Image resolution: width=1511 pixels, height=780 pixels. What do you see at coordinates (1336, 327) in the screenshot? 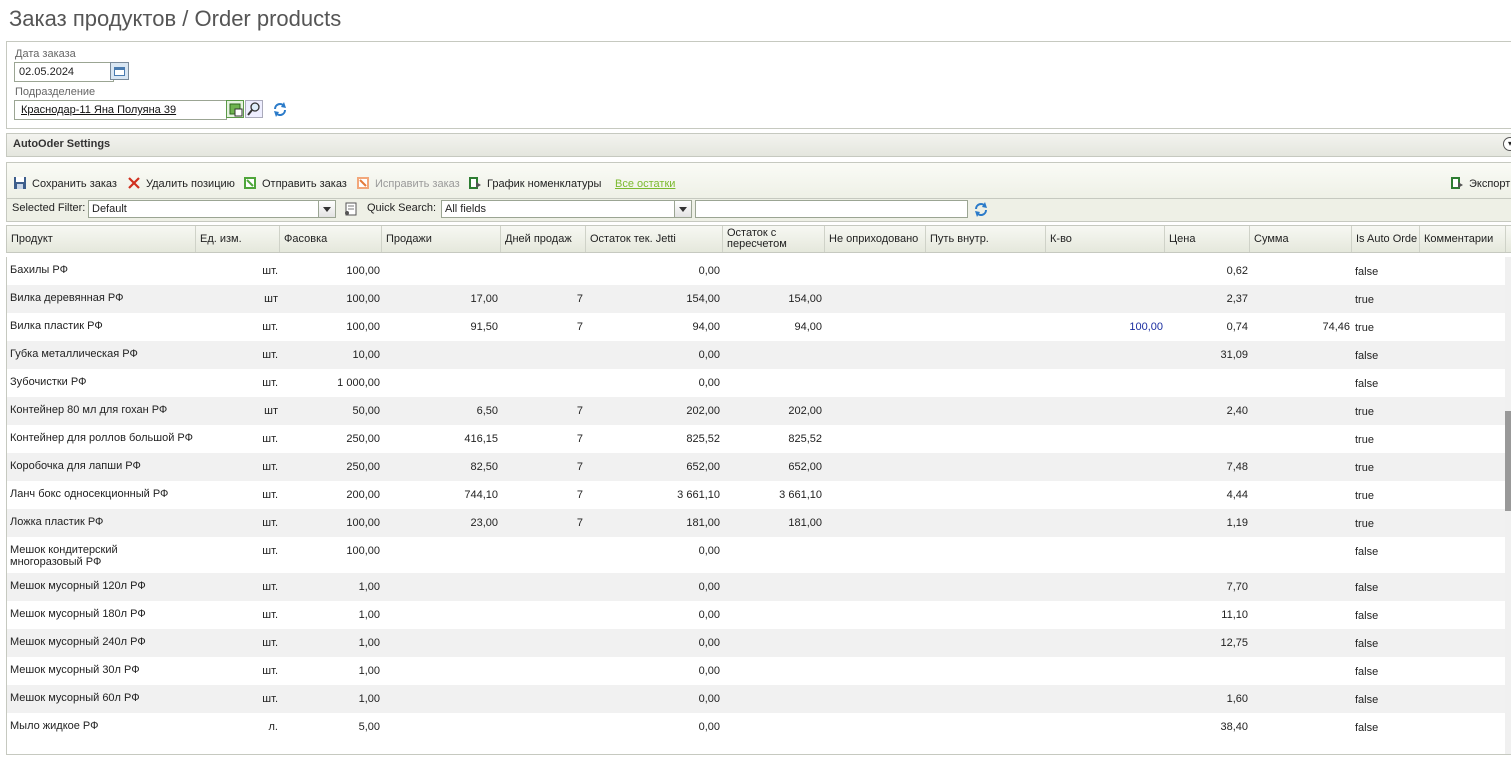
I see `cell-sum: 74,46` at bounding box center [1336, 327].